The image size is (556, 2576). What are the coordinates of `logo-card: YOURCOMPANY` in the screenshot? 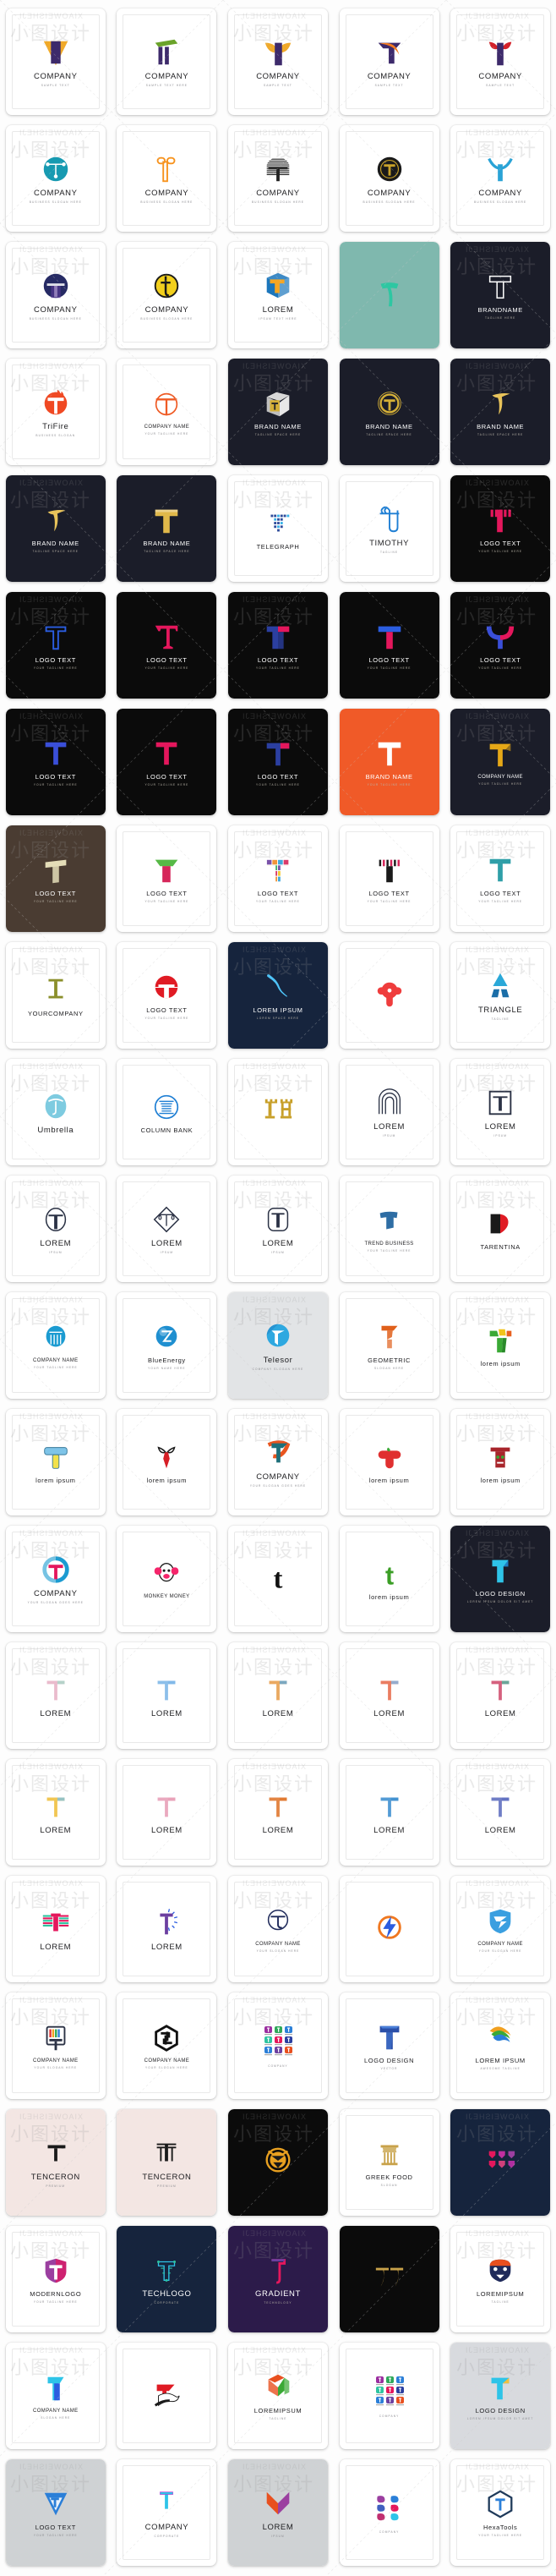 It's located at (55, 995).